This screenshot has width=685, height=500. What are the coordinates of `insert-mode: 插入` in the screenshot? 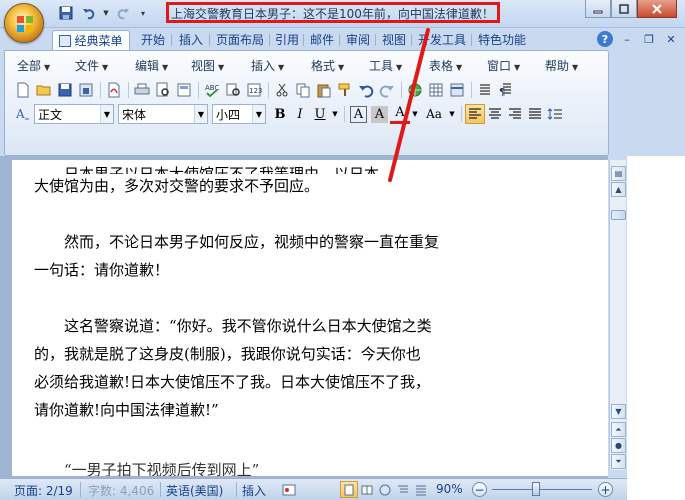 It's located at (254, 490).